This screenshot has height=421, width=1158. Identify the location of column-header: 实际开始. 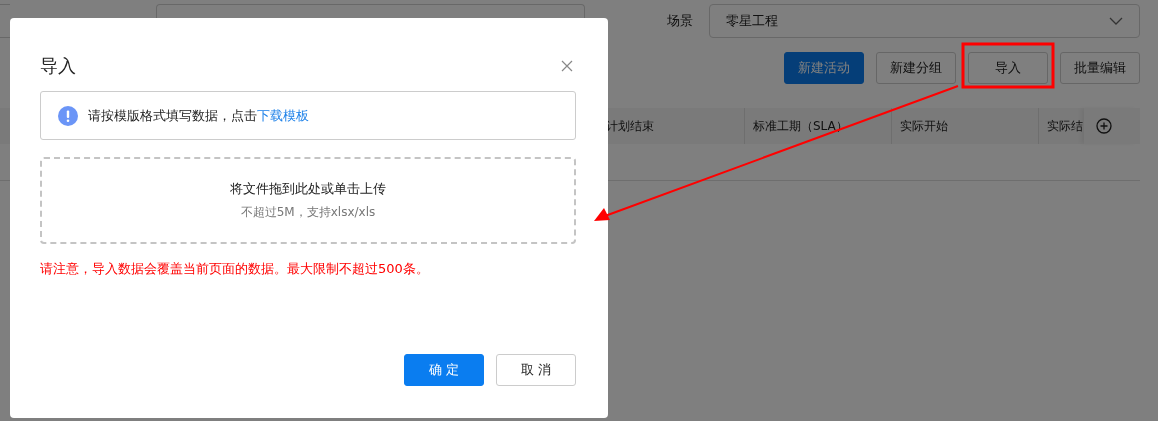
(964, 126).